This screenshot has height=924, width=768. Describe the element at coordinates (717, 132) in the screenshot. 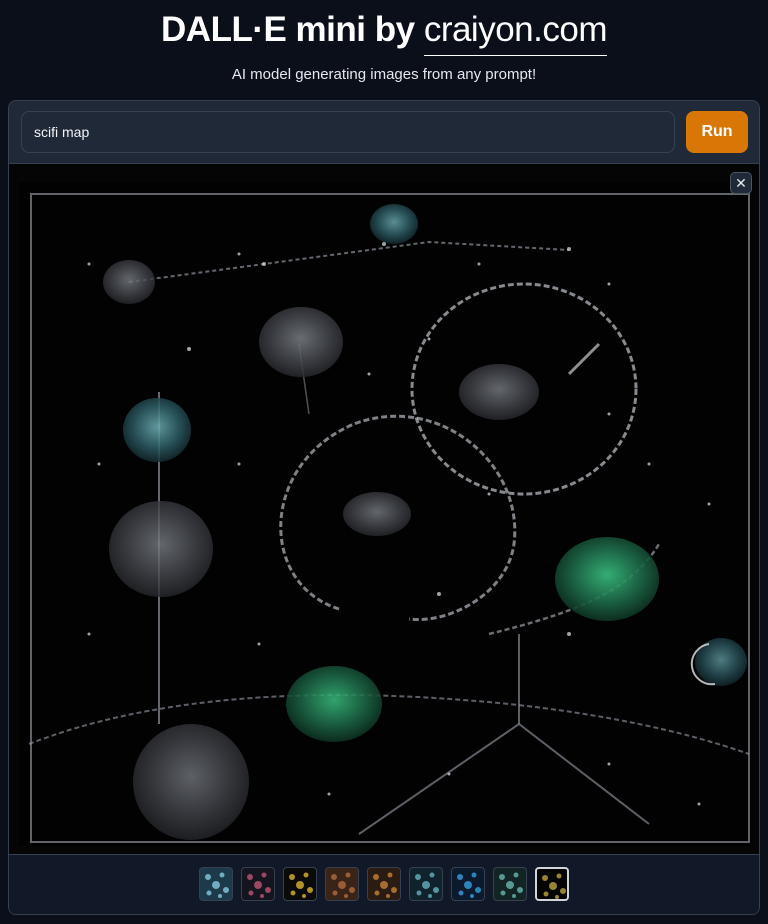

I see `run-button: Run` at that location.